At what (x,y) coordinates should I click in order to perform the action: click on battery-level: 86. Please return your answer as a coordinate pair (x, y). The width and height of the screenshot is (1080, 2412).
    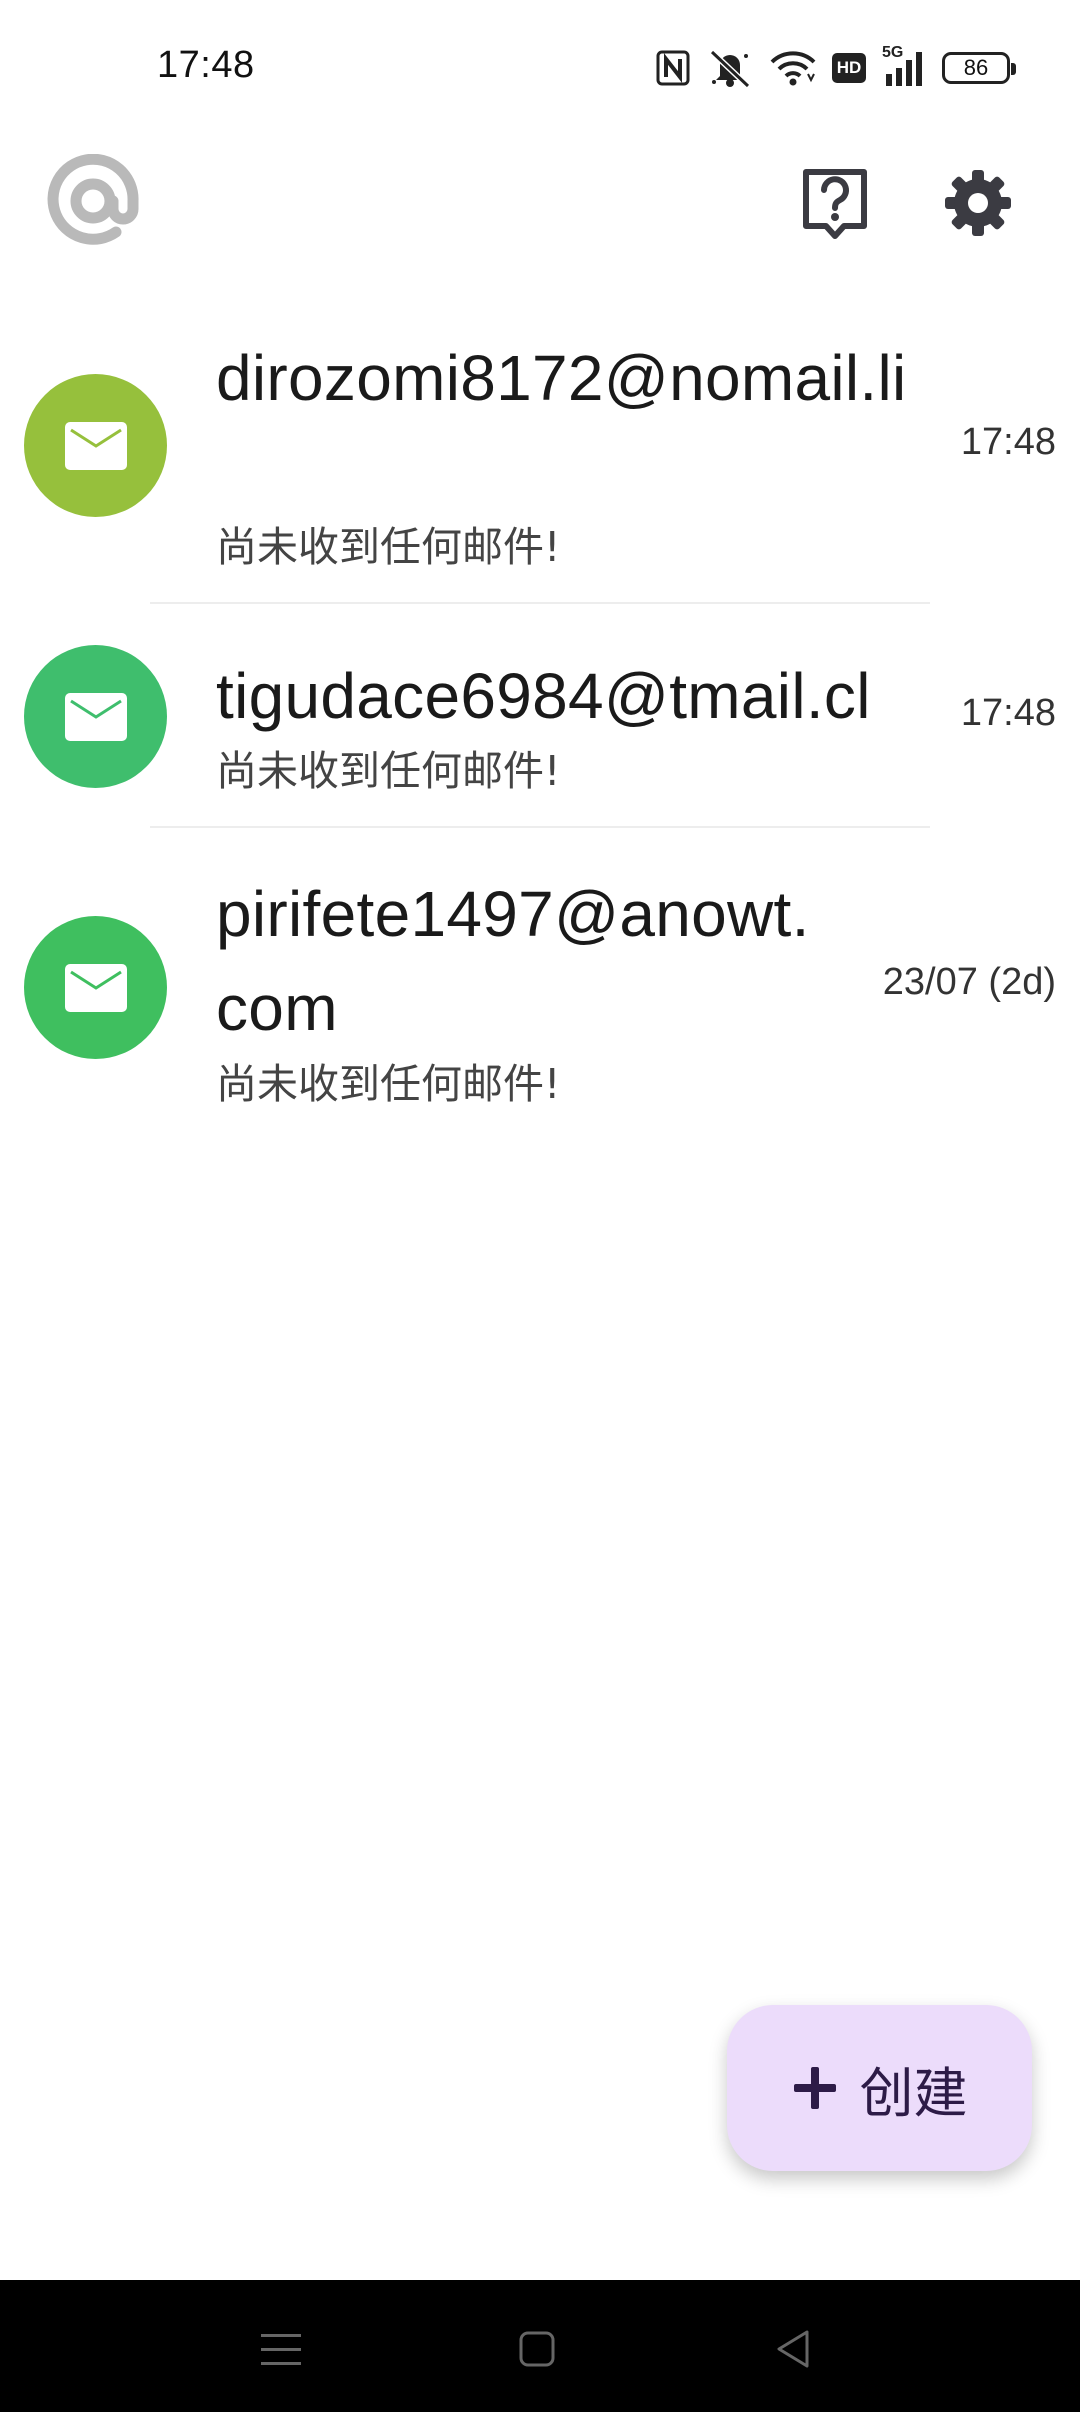
    Looking at the image, I should click on (976, 67).